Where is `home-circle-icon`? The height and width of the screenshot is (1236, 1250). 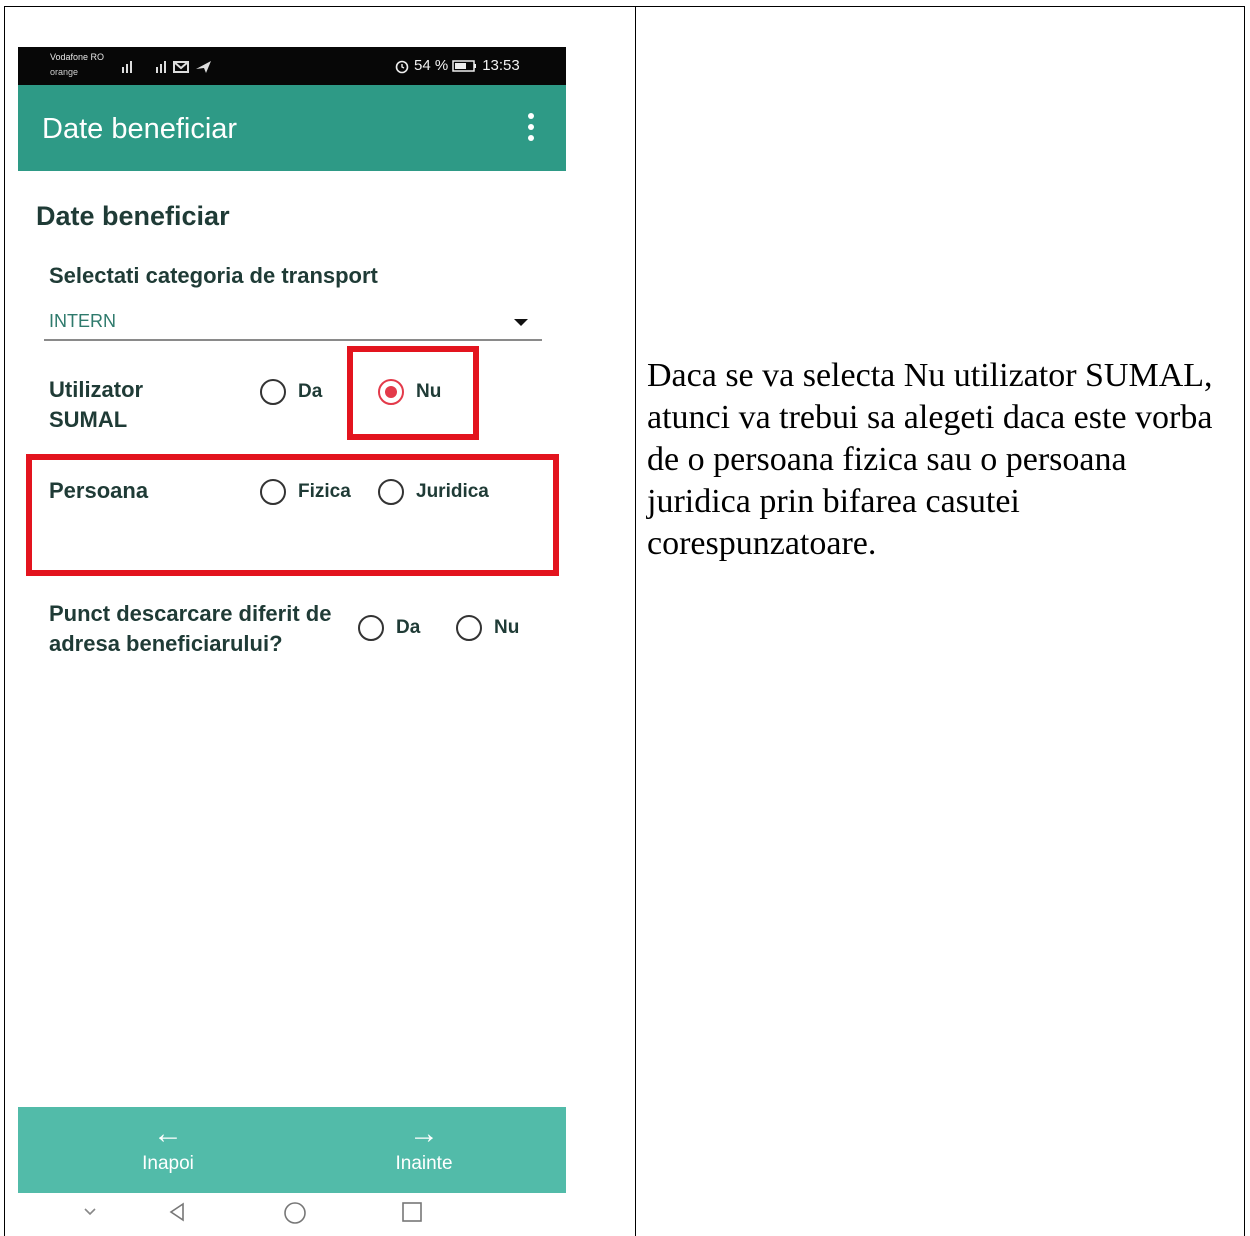
home-circle-icon is located at coordinates (295, 1213).